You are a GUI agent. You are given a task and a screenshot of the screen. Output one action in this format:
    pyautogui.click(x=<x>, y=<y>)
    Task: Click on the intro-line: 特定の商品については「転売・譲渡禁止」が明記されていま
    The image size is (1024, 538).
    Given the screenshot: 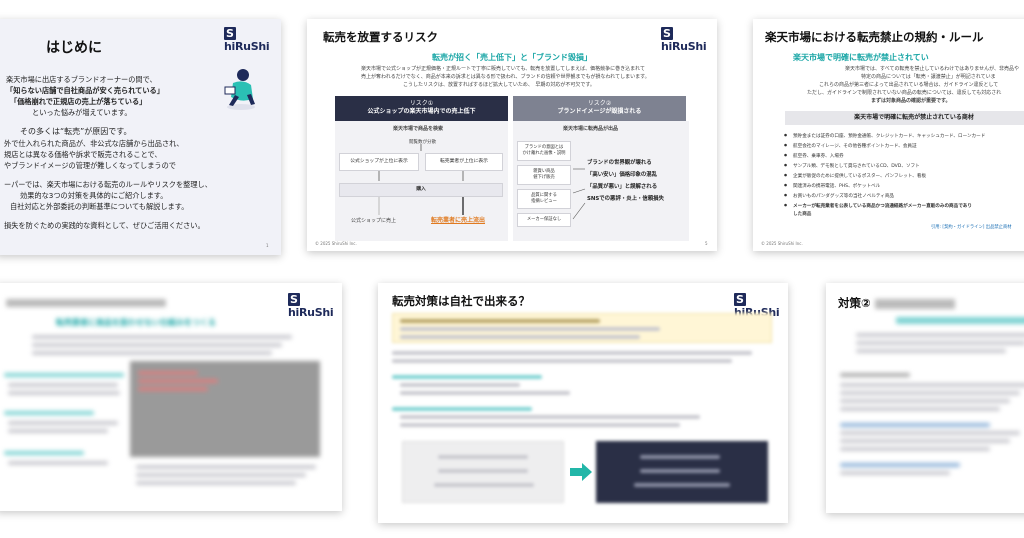 What is the action you would take?
    pyautogui.click(x=928, y=77)
    